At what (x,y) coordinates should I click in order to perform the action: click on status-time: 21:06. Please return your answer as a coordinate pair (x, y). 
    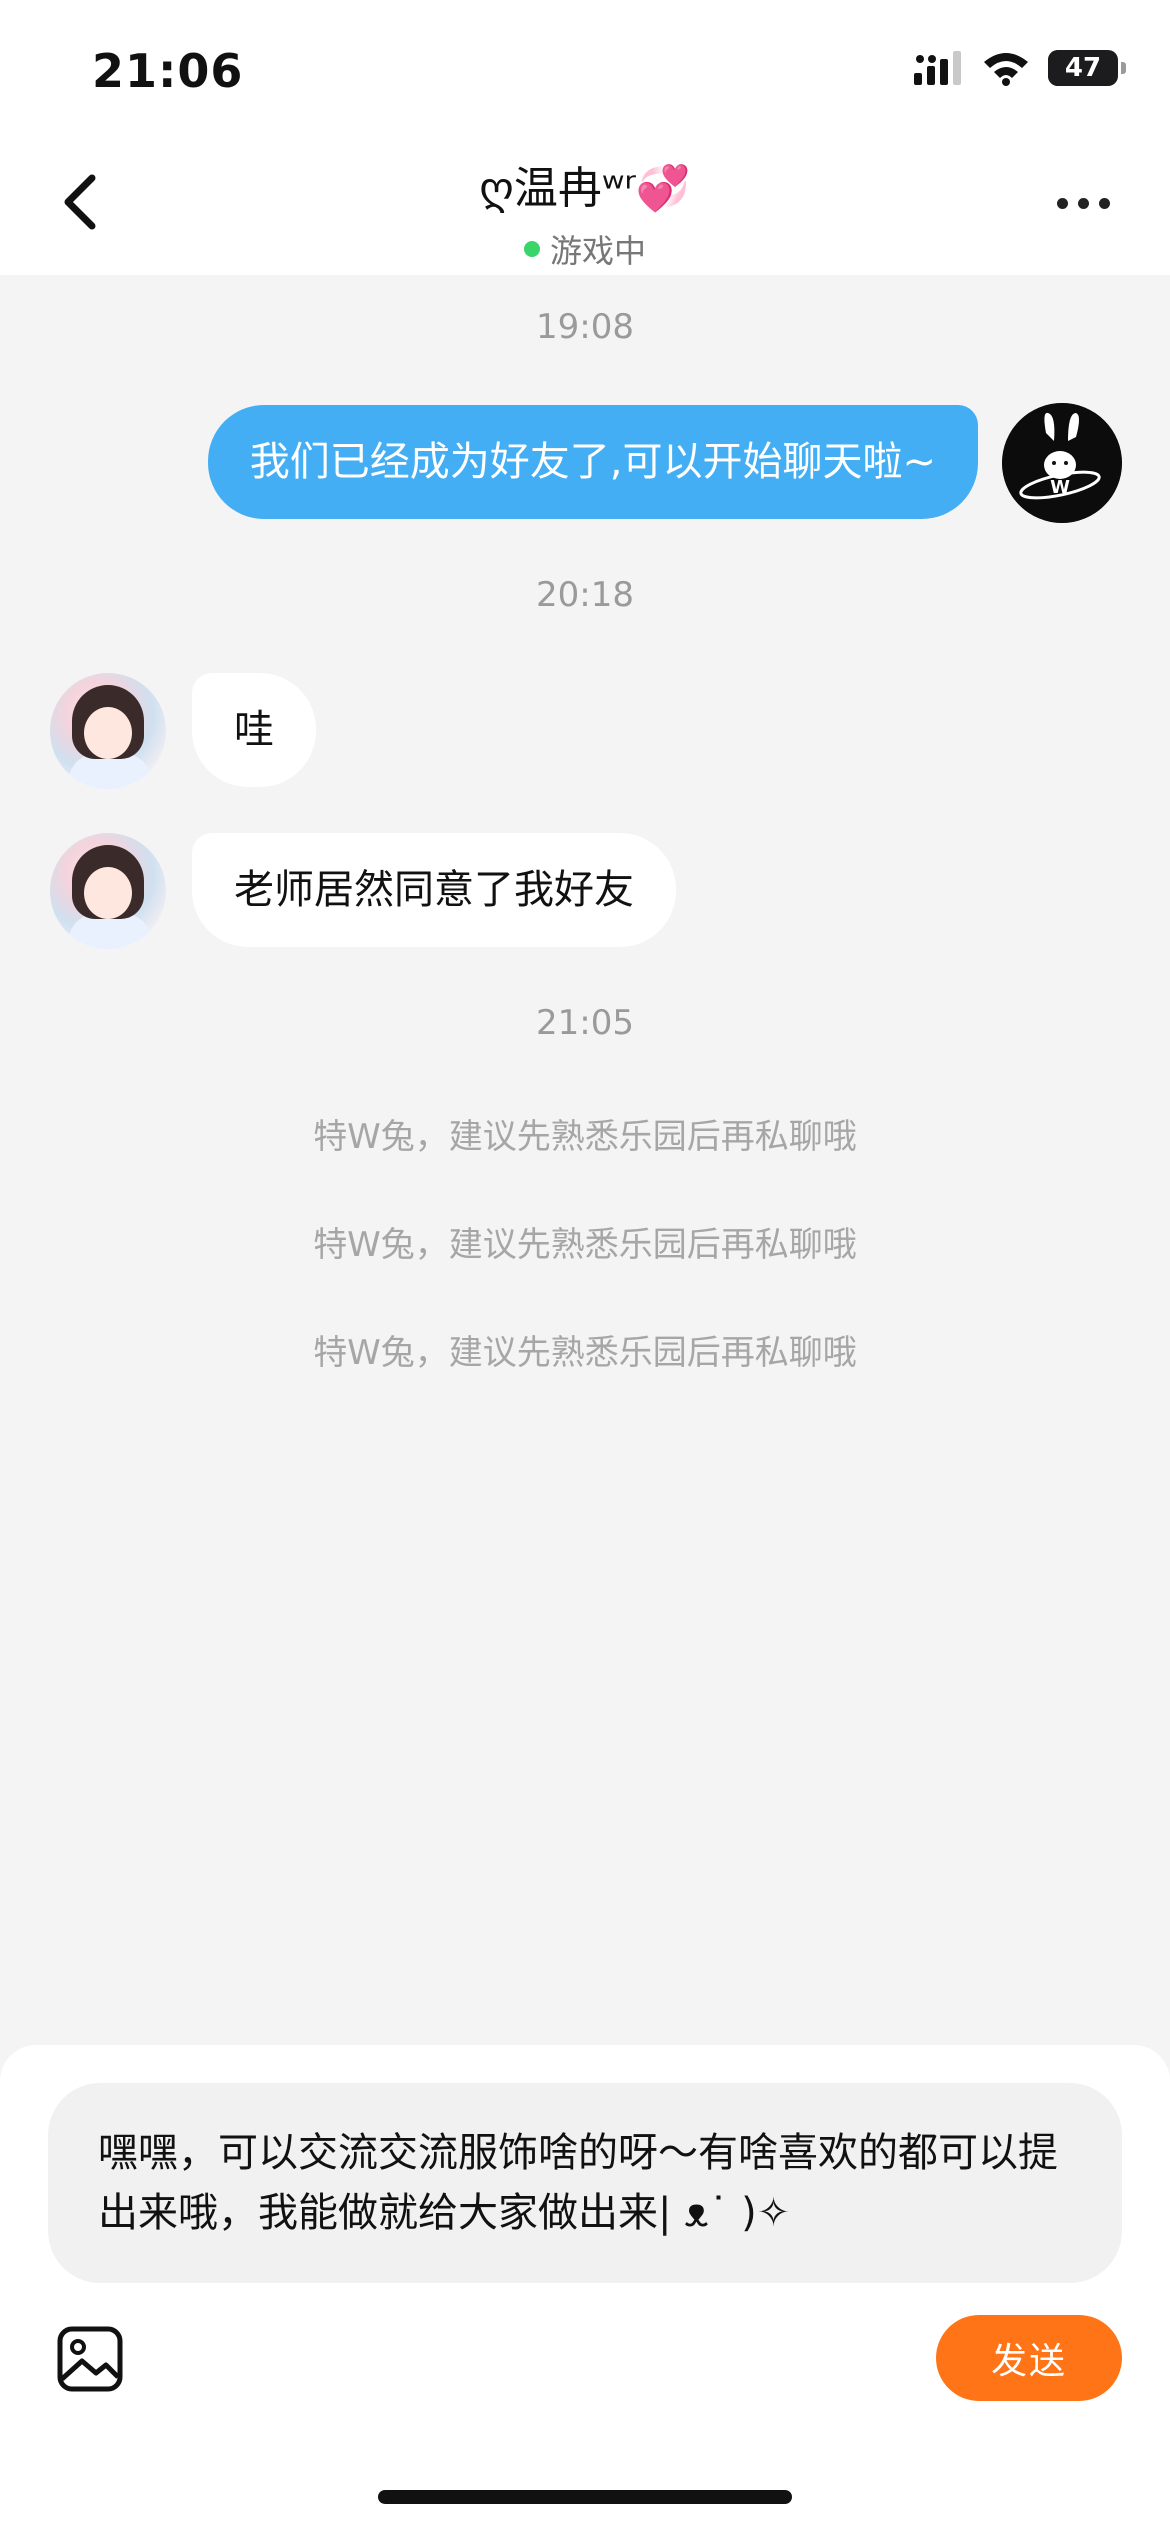
    Looking at the image, I should click on (168, 71).